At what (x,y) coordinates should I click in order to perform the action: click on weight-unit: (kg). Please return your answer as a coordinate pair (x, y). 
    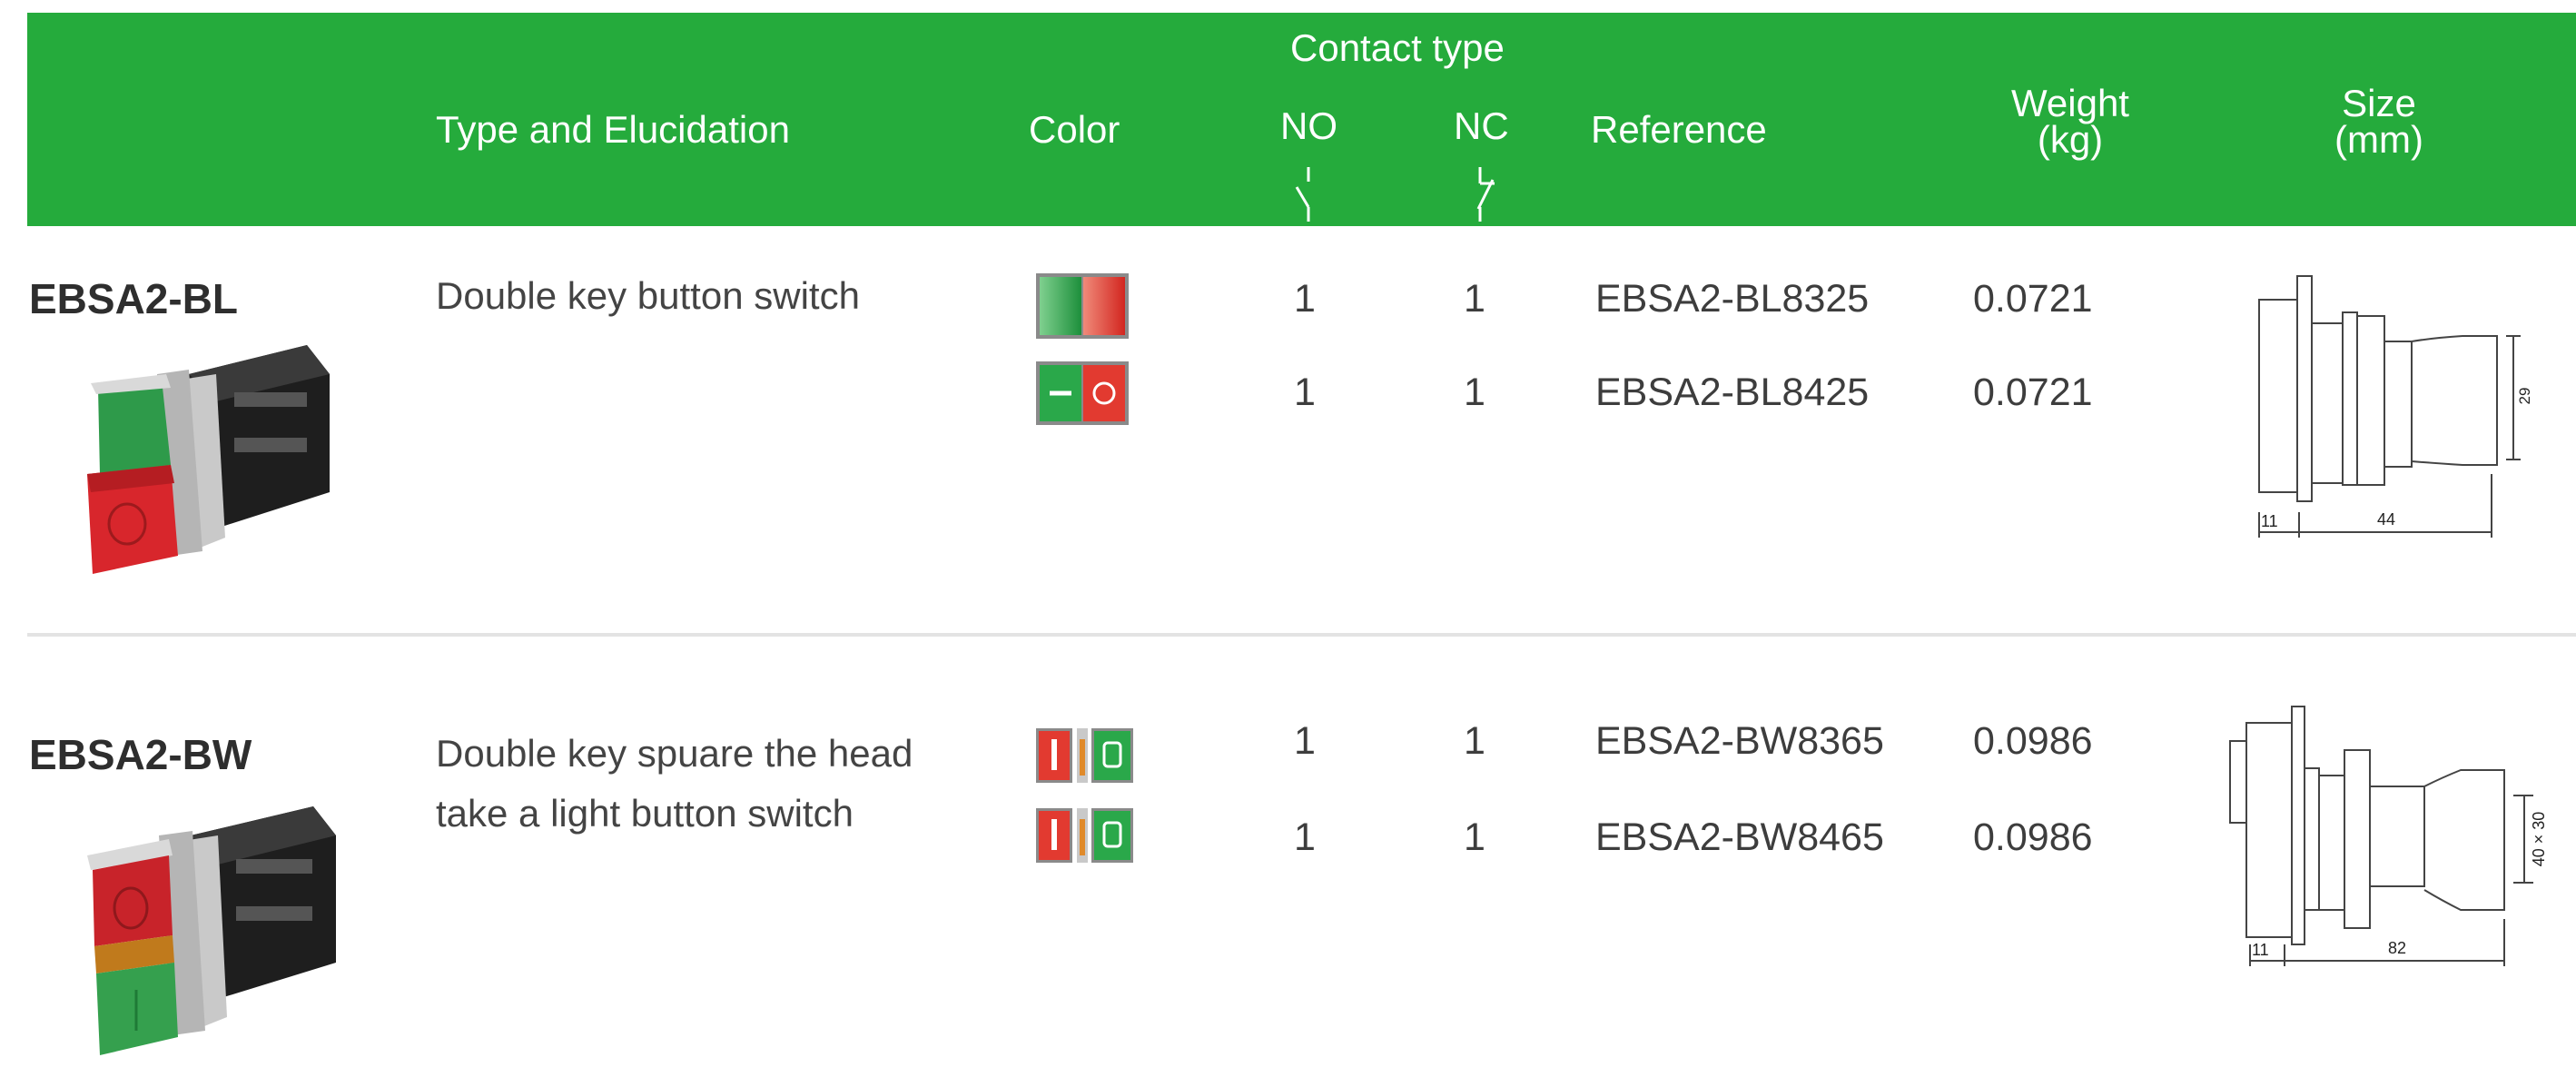
    Looking at the image, I should click on (2070, 139).